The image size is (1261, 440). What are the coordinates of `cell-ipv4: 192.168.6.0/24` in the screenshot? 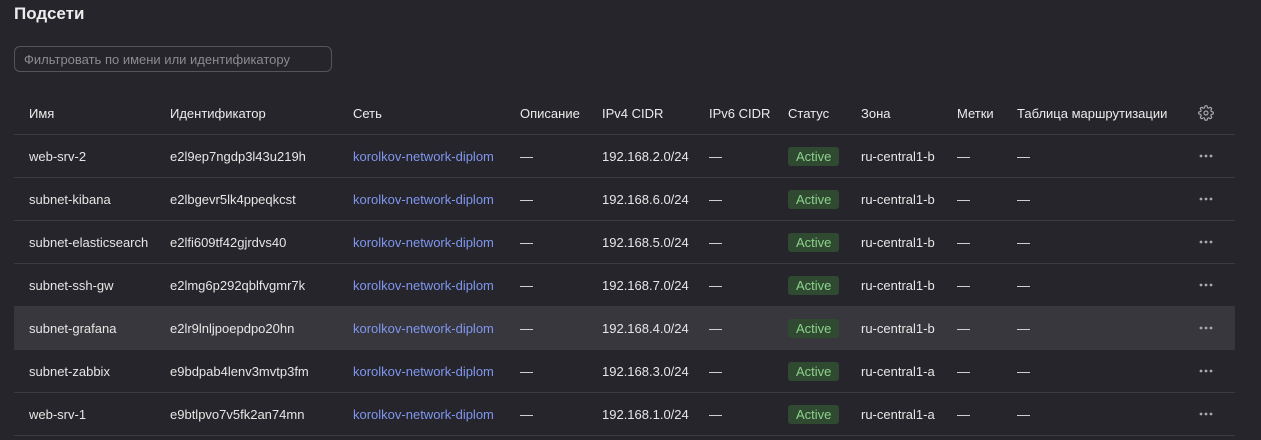 It's located at (645, 199).